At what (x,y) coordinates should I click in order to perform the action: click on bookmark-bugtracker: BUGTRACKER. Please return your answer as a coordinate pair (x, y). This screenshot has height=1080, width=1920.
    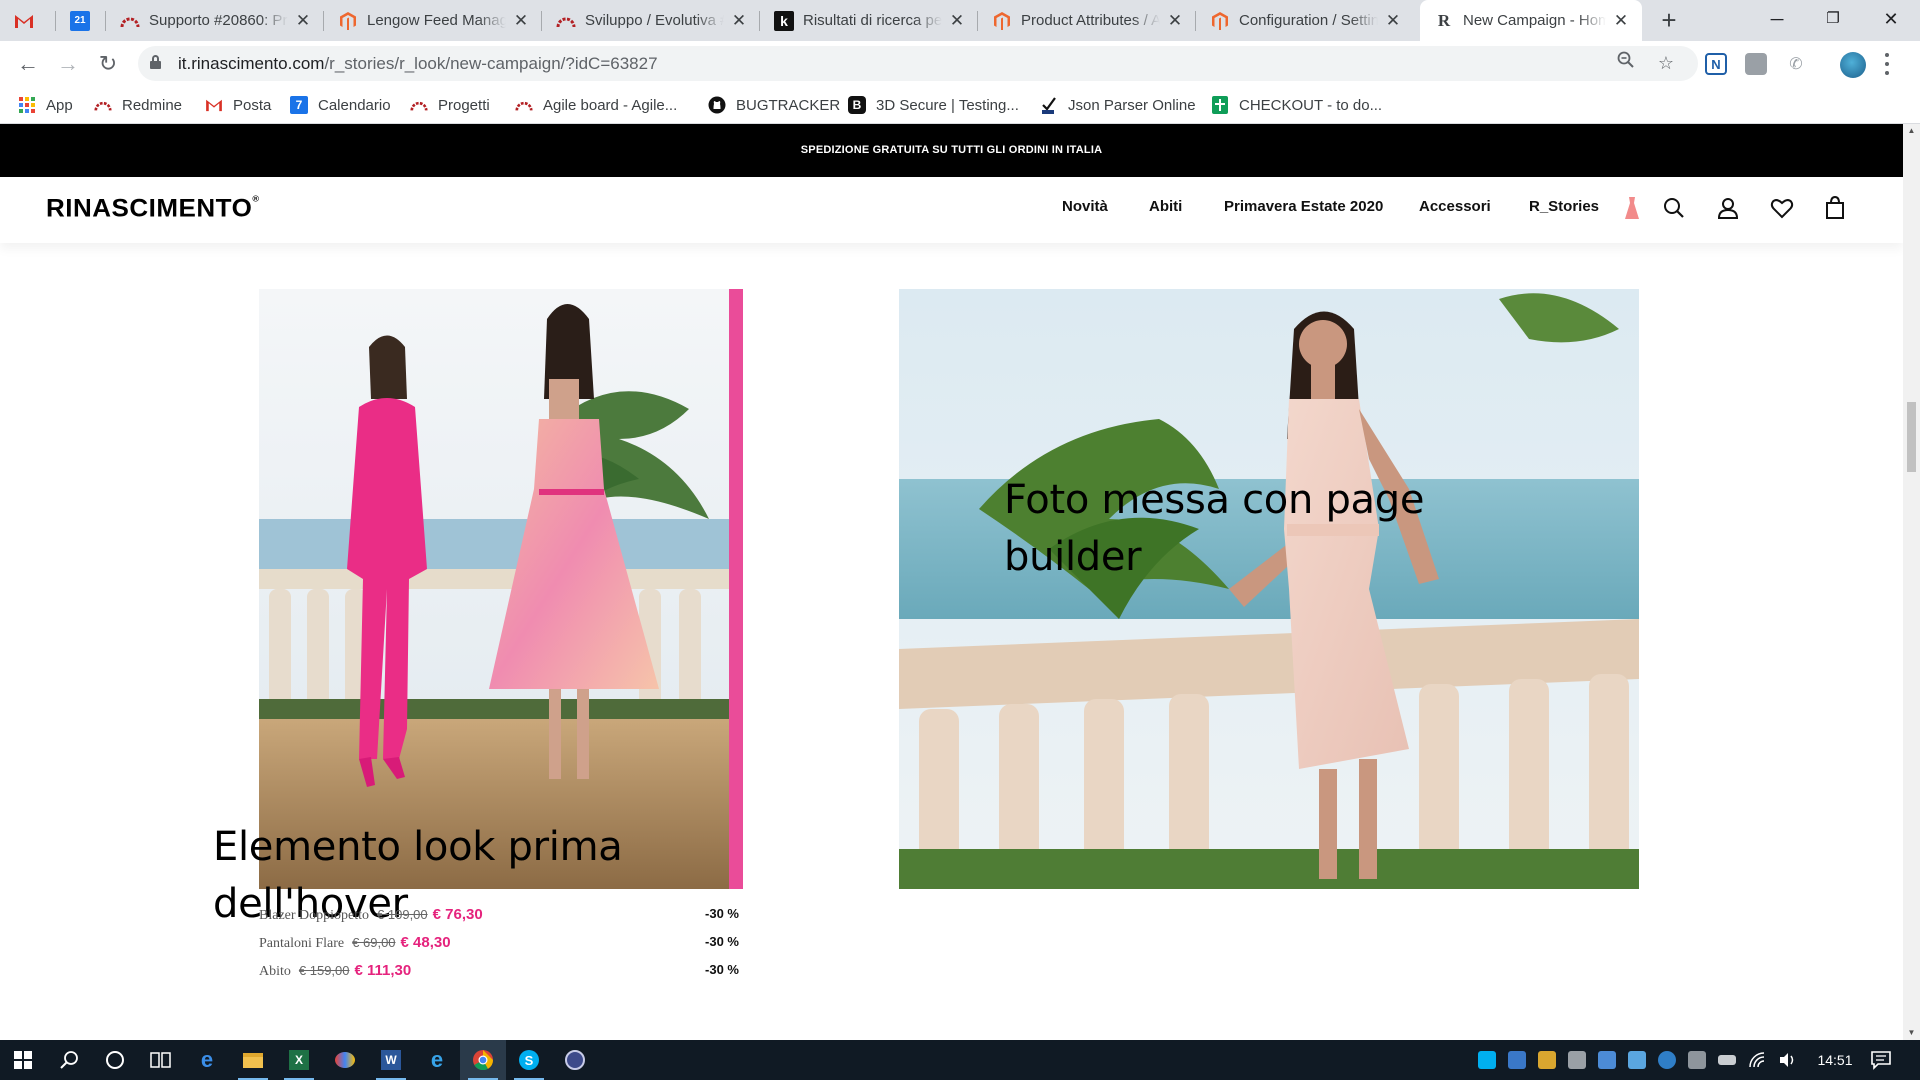
    Looking at the image, I should click on (774, 105).